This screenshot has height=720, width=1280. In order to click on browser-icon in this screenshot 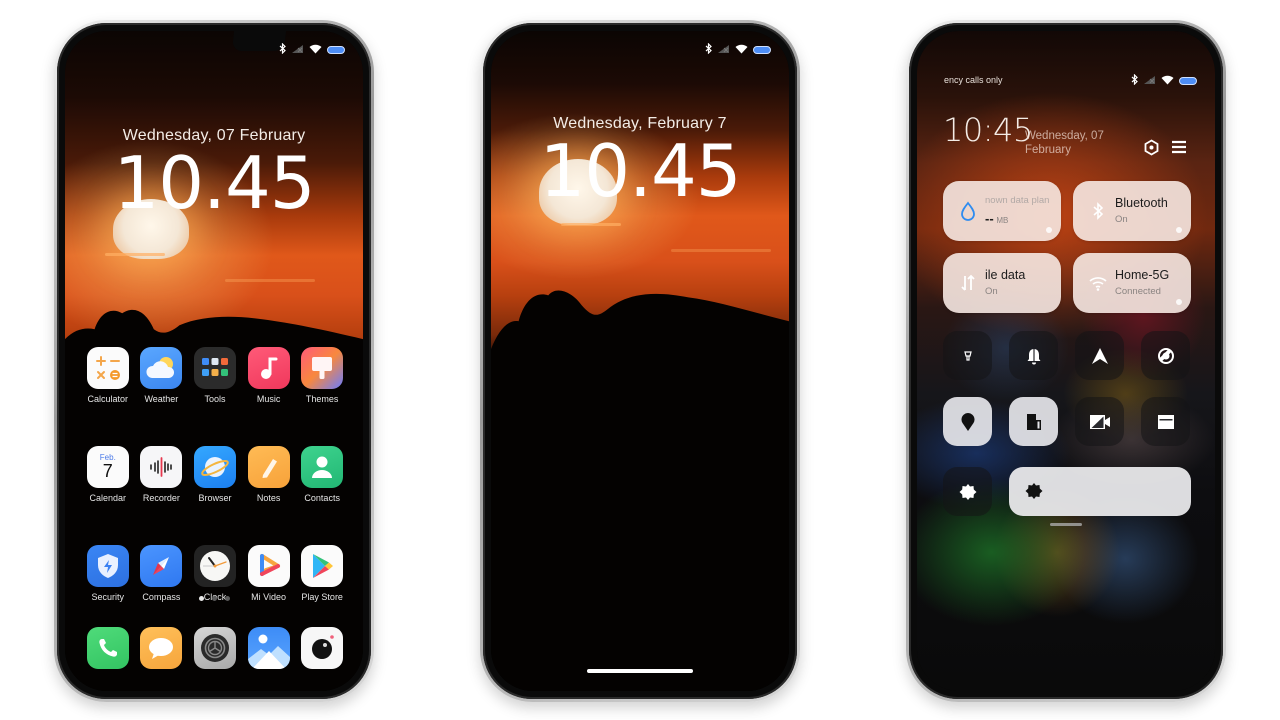, I will do `click(214, 467)`.